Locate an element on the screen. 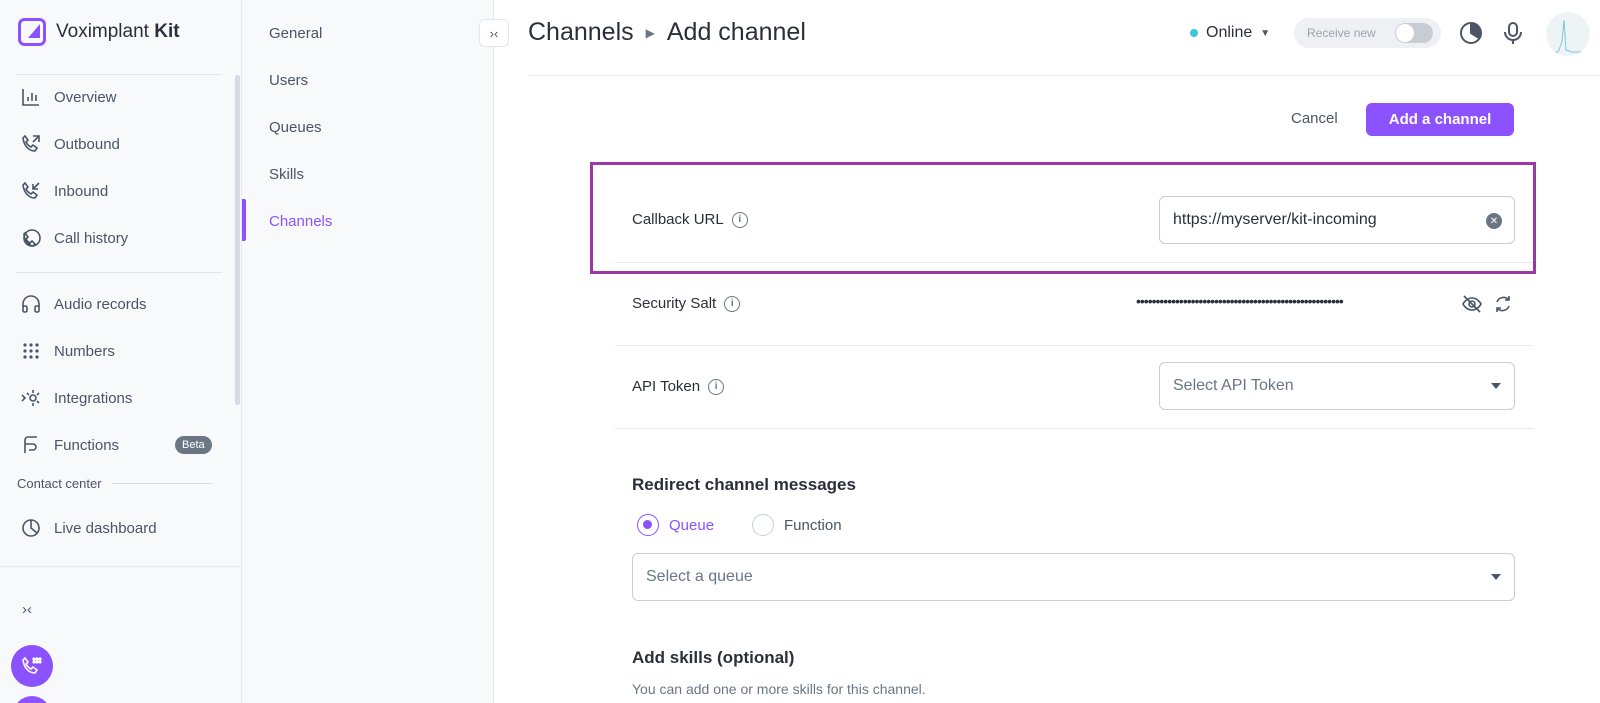 This screenshot has height=703, width=1600. sidebar-item-overview: Overview is located at coordinates (68, 97).